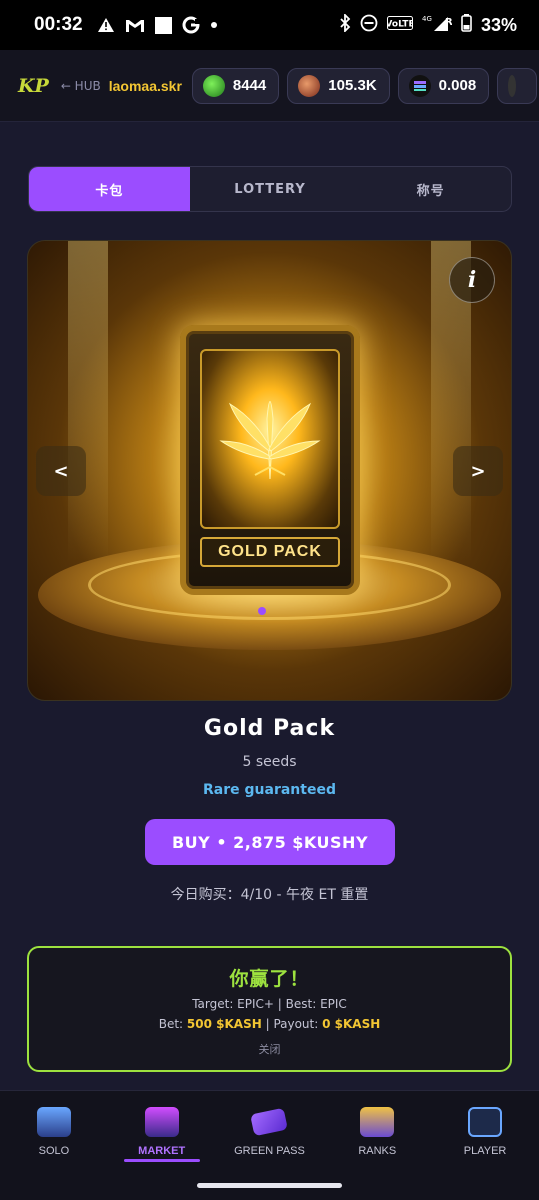  What do you see at coordinates (269, 728) in the screenshot?
I see `pack-title: Gold Pack` at bounding box center [269, 728].